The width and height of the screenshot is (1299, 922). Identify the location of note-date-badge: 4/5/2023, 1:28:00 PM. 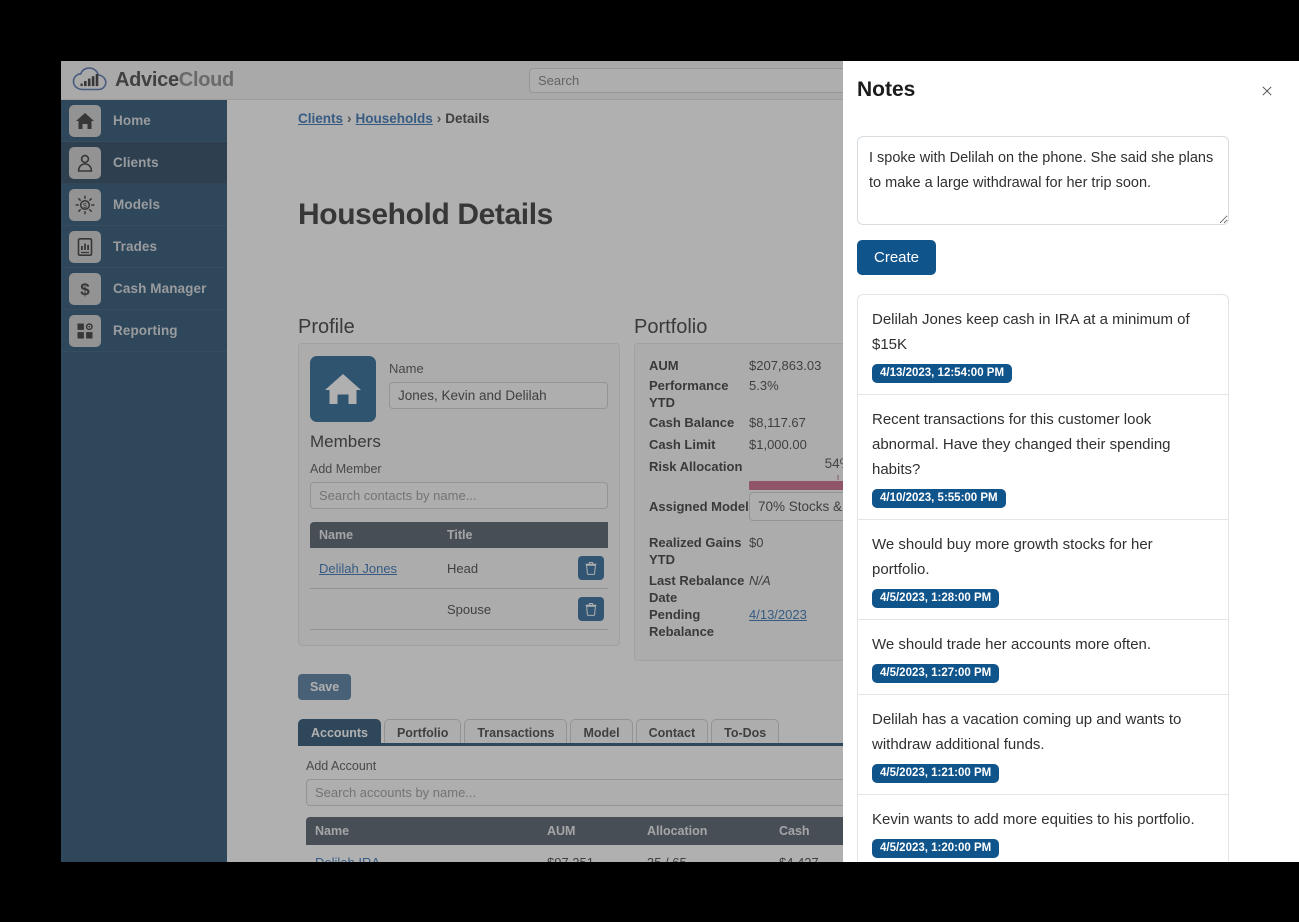
(936, 598).